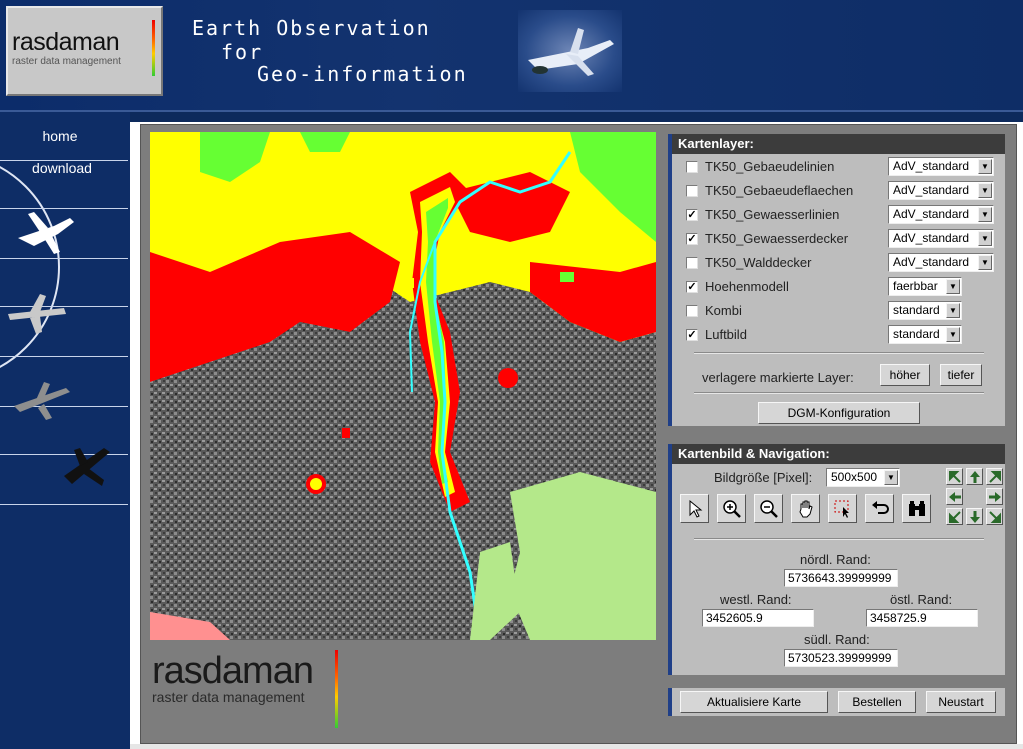 The width and height of the screenshot is (1023, 749). What do you see at coordinates (844, 286) in the screenshot?
I see `layer-row: ✓ Hoehenmodell faerbbar ▼` at bounding box center [844, 286].